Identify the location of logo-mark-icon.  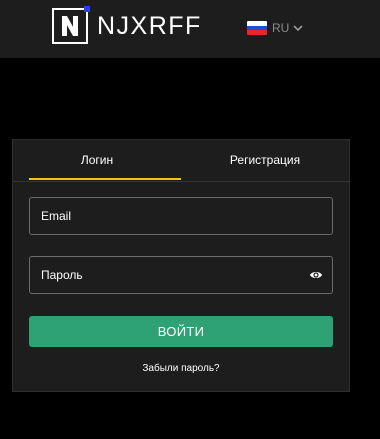
(71, 25).